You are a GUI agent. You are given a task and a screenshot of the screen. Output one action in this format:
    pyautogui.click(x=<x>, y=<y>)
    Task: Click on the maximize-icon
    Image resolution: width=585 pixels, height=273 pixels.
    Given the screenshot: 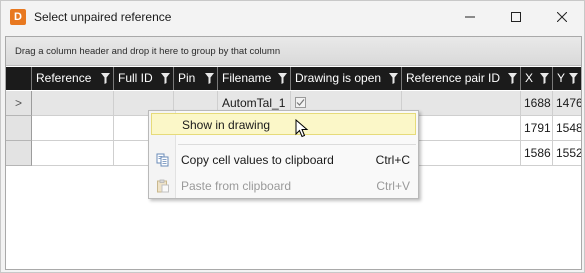 What is the action you would take?
    pyautogui.click(x=516, y=16)
    